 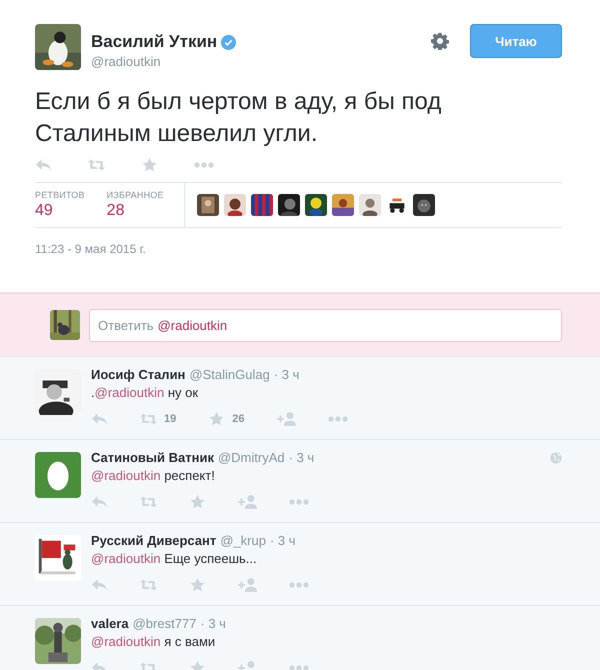 What do you see at coordinates (163, 61) in the screenshot?
I see `author-handle: @radioutkin` at bounding box center [163, 61].